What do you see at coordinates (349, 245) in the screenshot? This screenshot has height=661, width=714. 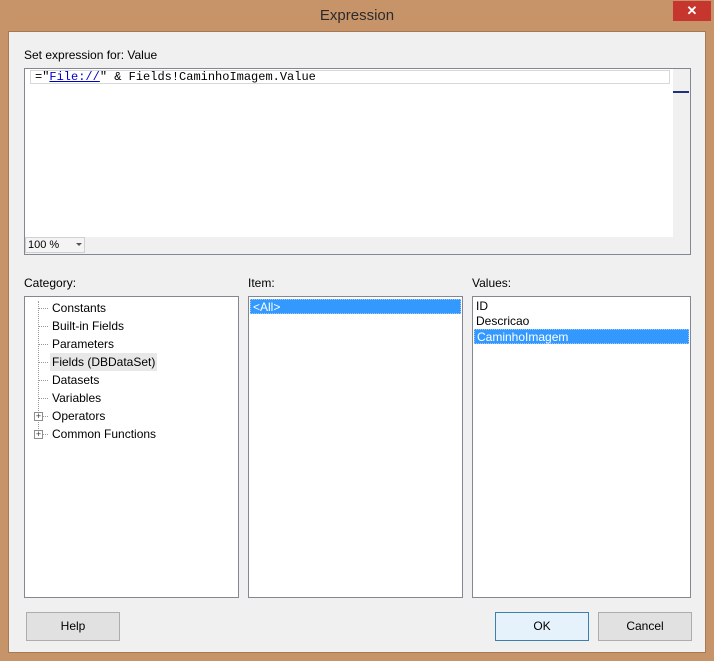 I see `expression-status-bar: 100 %` at bounding box center [349, 245].